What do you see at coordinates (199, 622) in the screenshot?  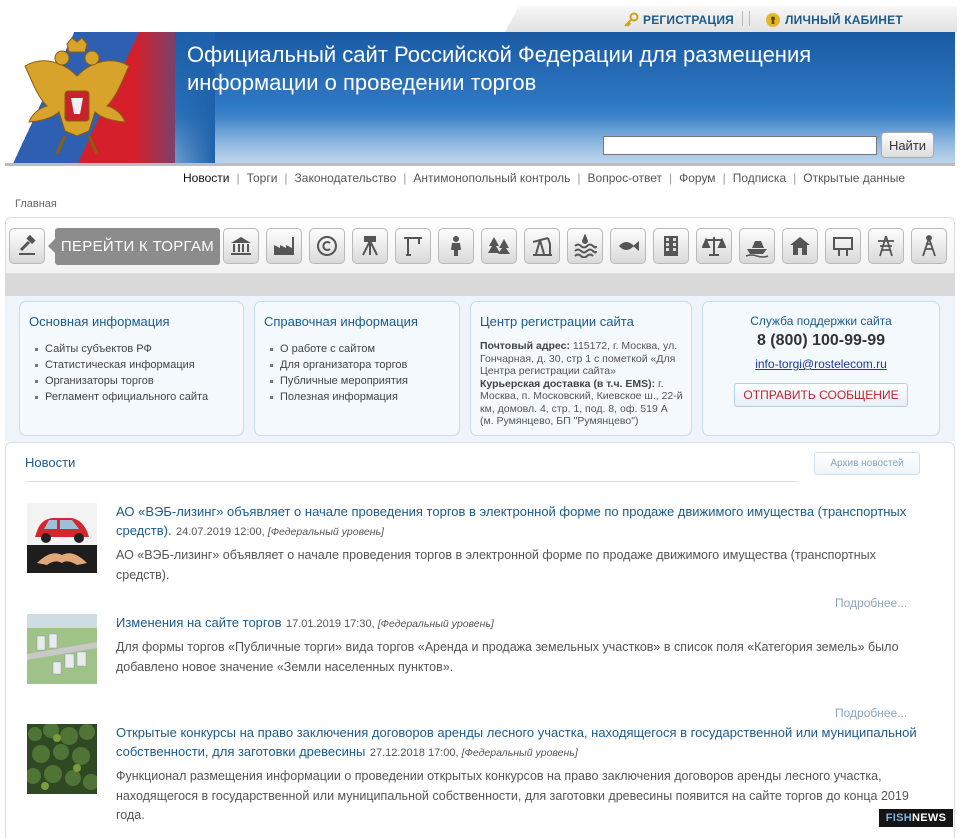 I see `news-headline: Изменения на сайте торгов` at bounding box center [199, 622].